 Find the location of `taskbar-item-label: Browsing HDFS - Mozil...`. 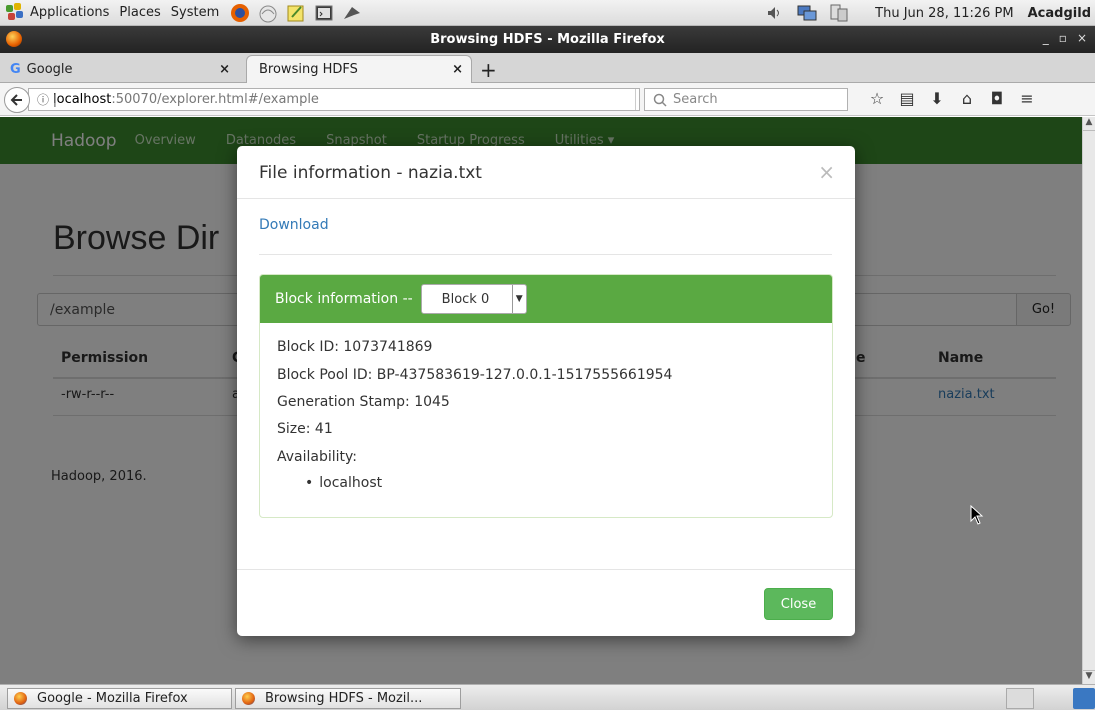

taskbar-item-label: Browsing HDFS - Mozil... is located at coordinates (344, 698).